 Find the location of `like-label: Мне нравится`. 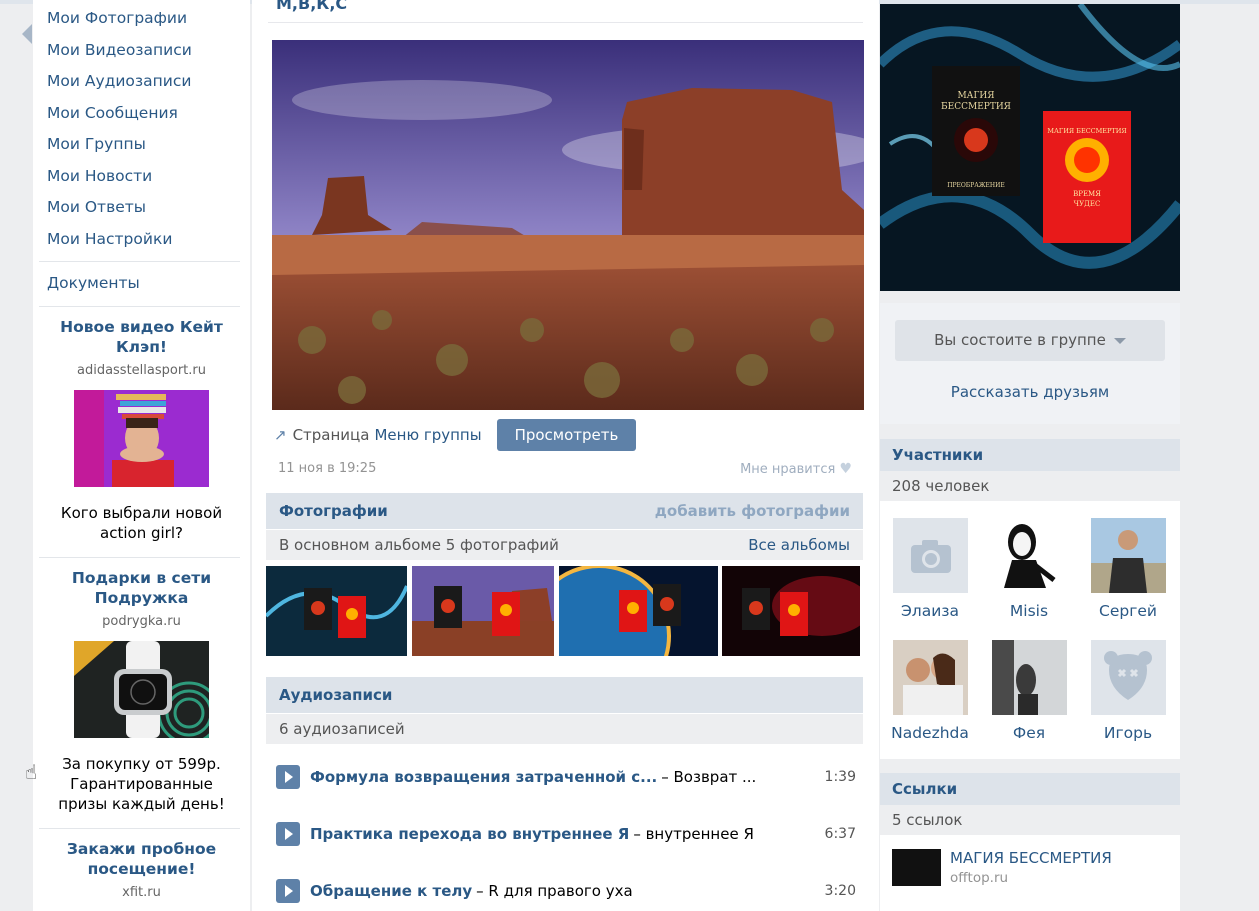

like-label: Мне нравится is located at coordinates (788, 469).